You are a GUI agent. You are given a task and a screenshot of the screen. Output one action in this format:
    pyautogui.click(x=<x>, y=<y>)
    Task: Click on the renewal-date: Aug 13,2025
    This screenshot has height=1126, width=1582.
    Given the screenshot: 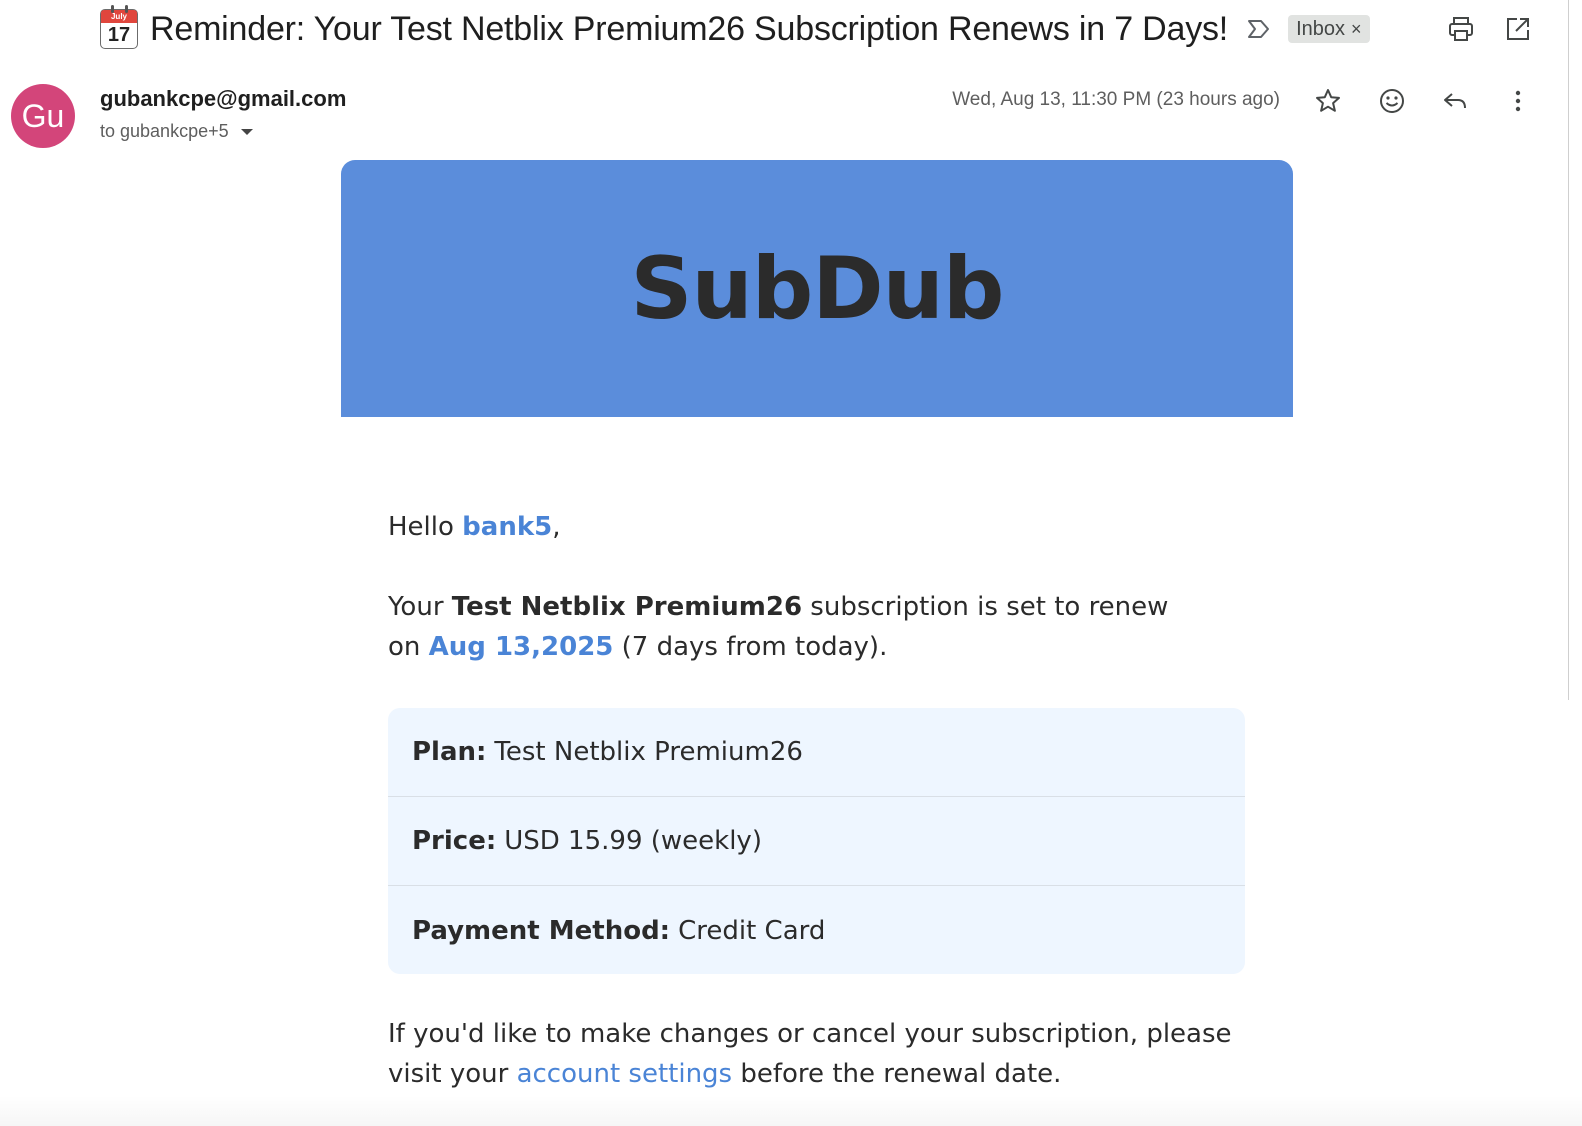 What is the action you would take?
    pyautogui.click(x=521, y=647)
    